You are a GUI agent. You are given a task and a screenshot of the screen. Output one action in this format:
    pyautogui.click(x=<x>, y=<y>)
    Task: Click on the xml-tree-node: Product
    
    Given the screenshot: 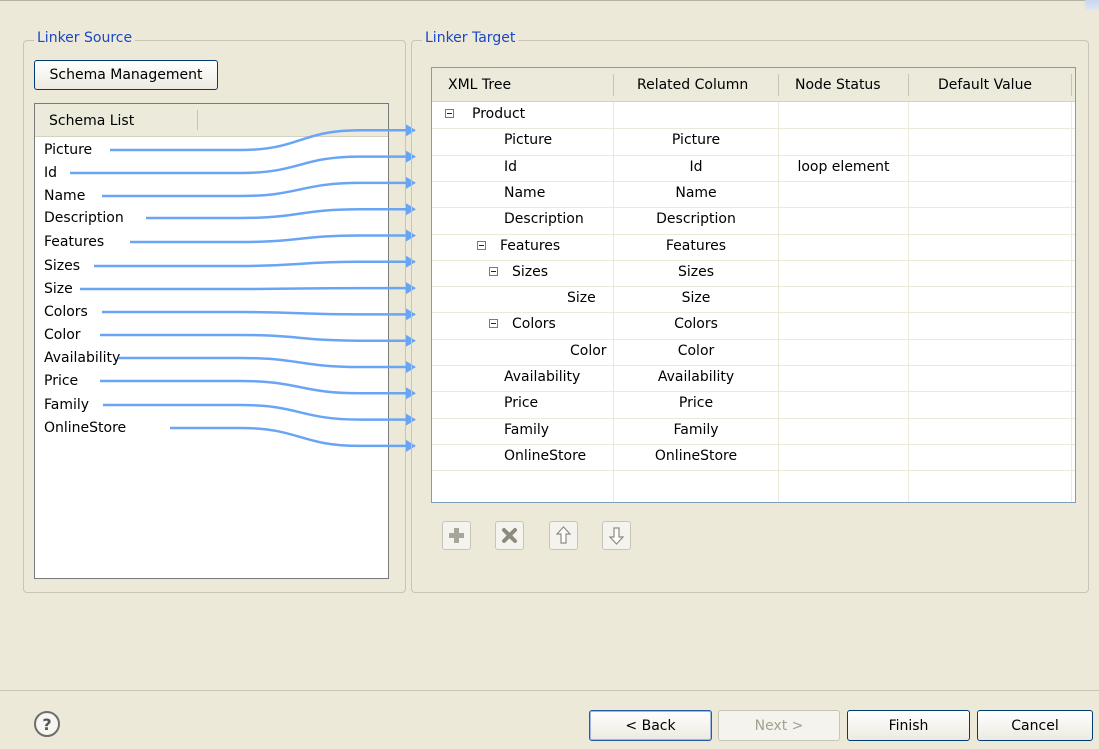 What is the action you would take?
    pyautogui.click(x=498, y=114)
    